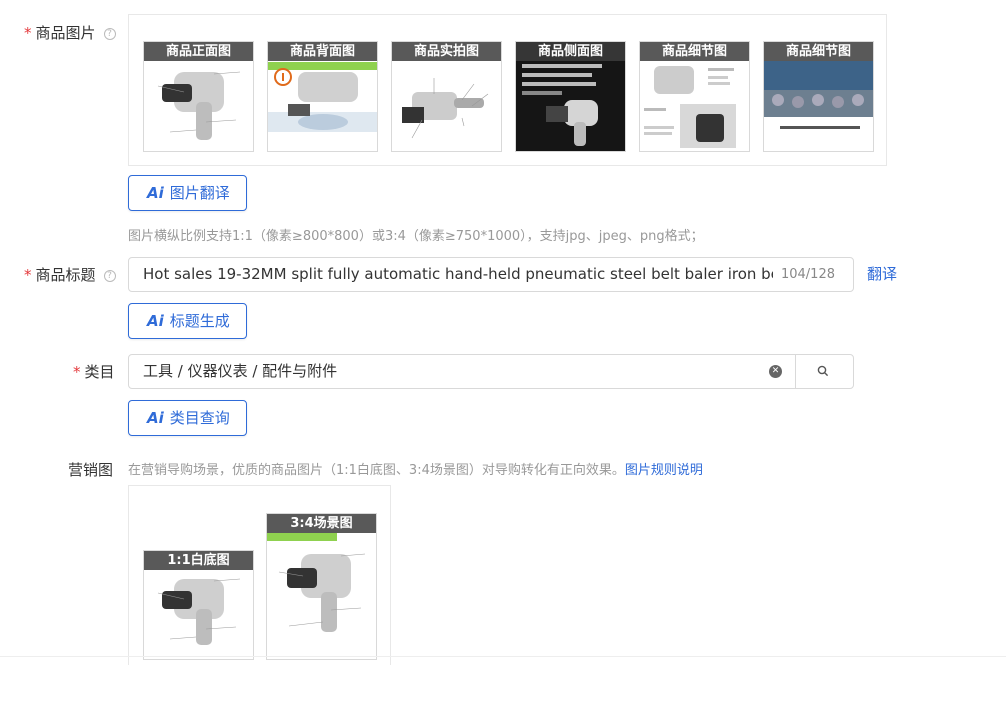 The image size is (1006, 717). What do you see at coordinates (570, 51) in the screenshot?
I see `thumb-caption: 商品侧面图` at bounding box center [570, 51].